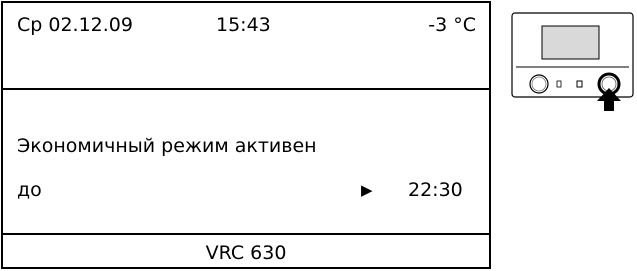  What do you see at coordinates (75, 25) in the screenshot?
I see `date-text: Ср 02.12.09` at bounding box center [75, 25].